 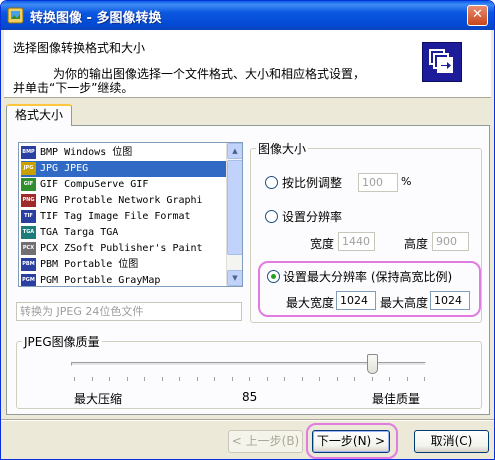 What do you see at coordinates (404, 303) in the screenshot?
I see `max-height-label: 最大高度` at bounding box center [404, 303].